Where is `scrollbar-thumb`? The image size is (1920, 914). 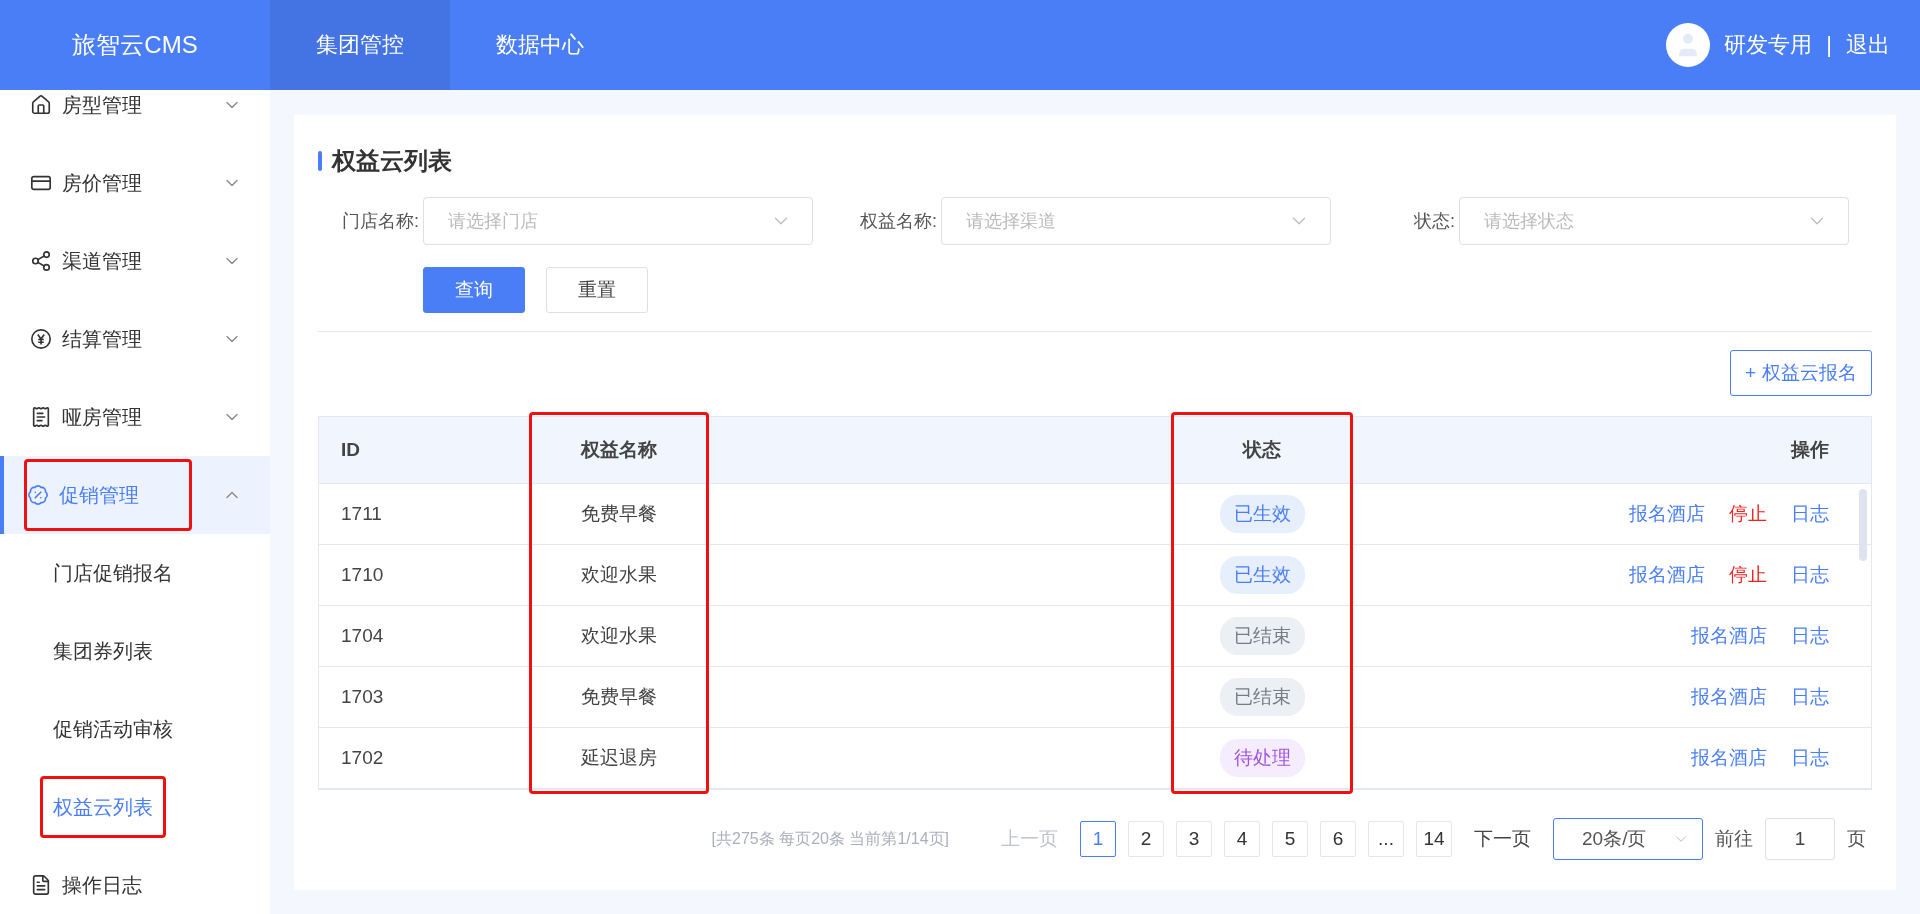
scrollbar-thumb is located at coordinates (1863, 525).